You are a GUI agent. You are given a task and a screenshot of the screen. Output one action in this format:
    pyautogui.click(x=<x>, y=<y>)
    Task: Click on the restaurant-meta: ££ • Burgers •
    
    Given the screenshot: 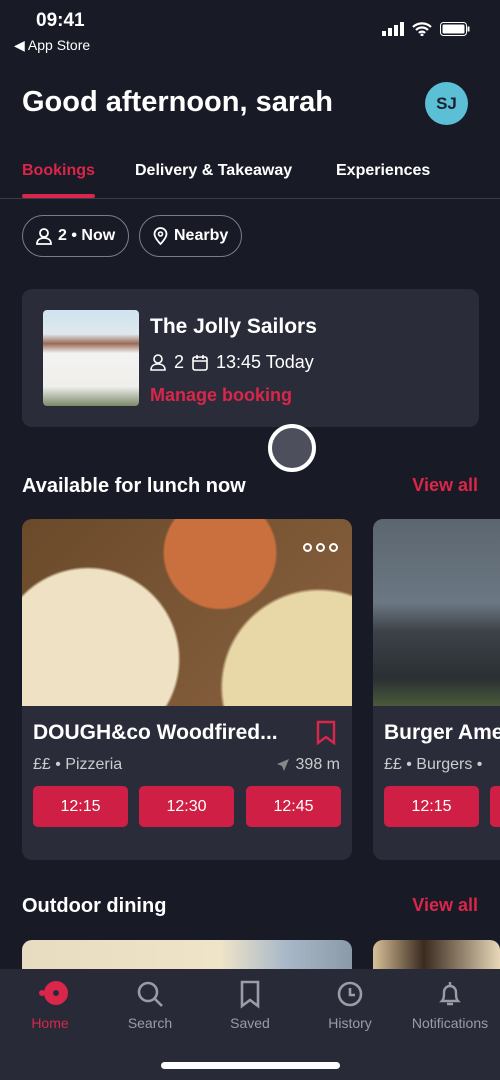 What is the action you would take?
    pyautogui.click(x=433, y=764)
    